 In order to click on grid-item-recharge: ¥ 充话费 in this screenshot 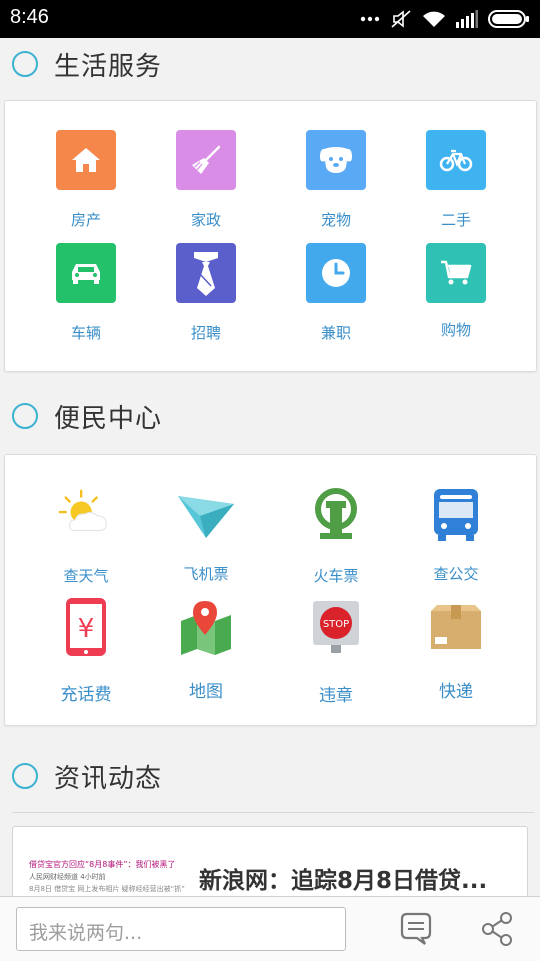, I will do `click(86, 651)`.